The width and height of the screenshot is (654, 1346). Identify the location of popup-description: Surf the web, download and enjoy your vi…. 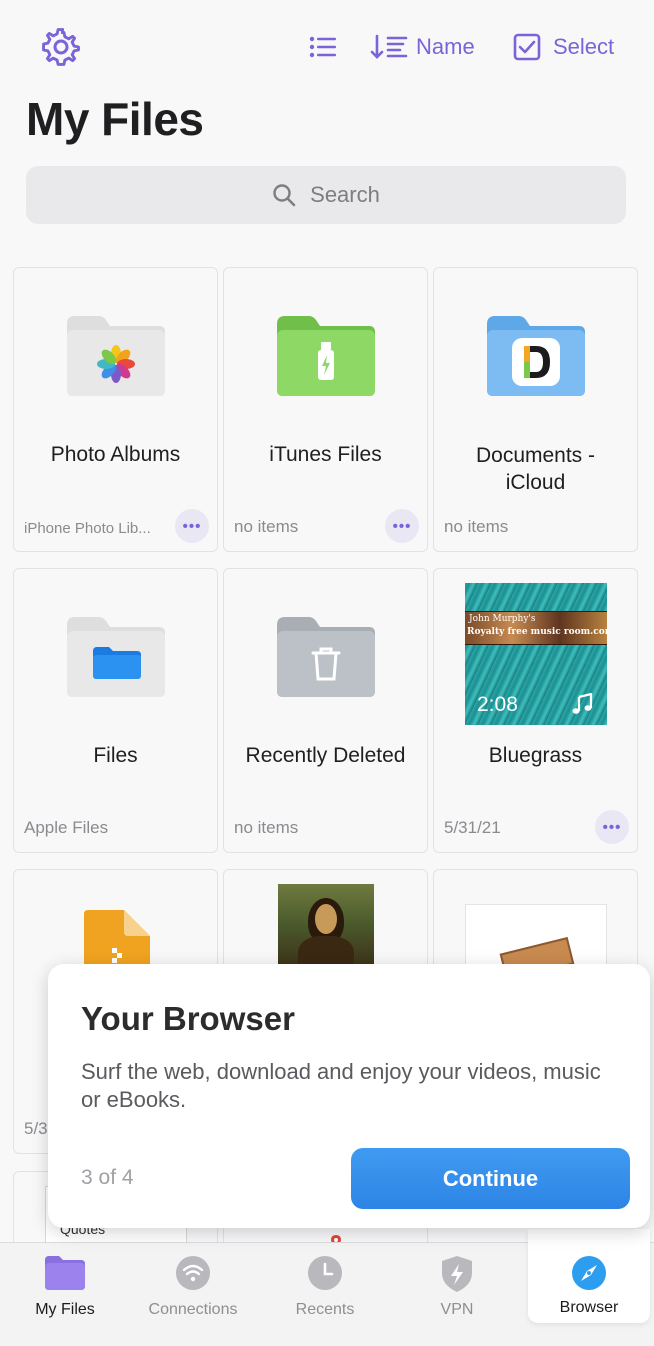
(341, 1085).